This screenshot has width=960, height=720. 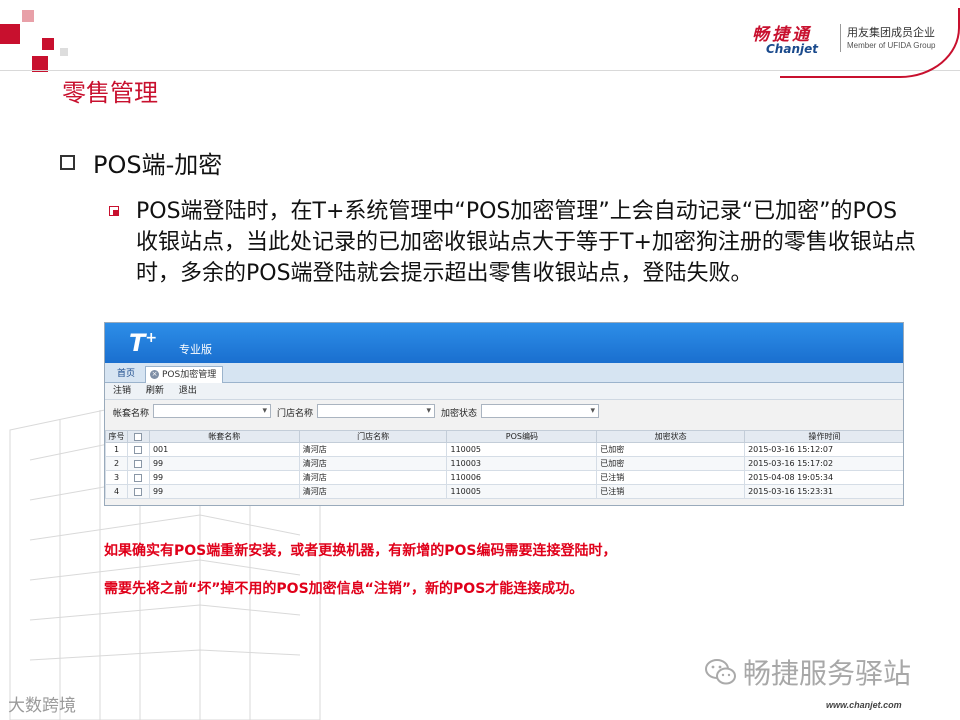 I want to click on wechat-icon, so click(x=720, y=672).